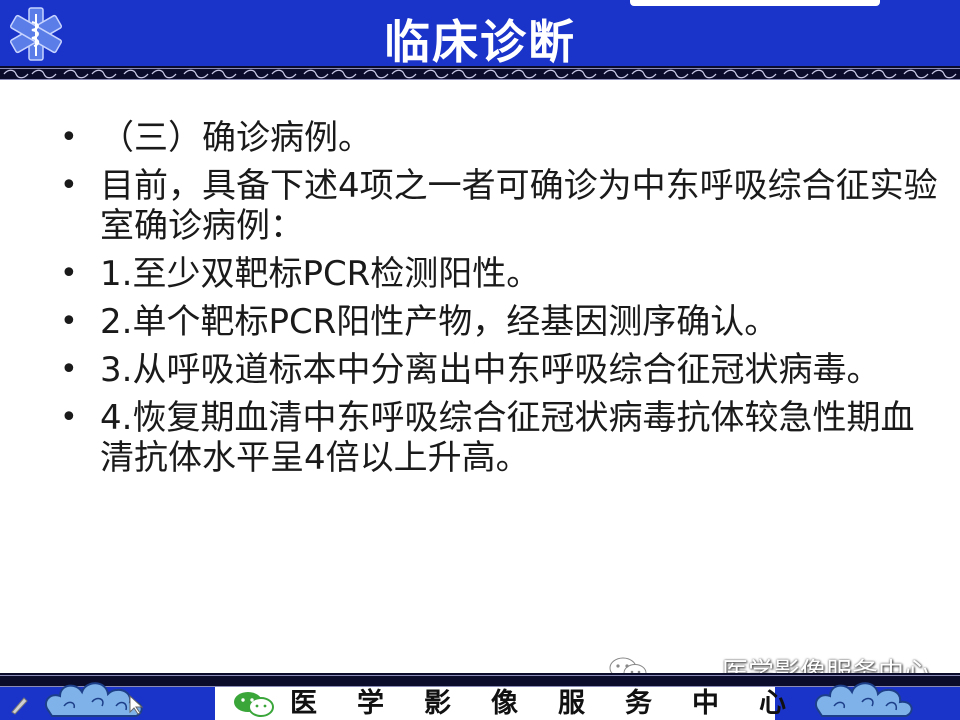 The height and width of the screenshot is (720, 960). Describe the element at coordinates (76, 704) in the screenshot. I see `slide-tools` at that location.